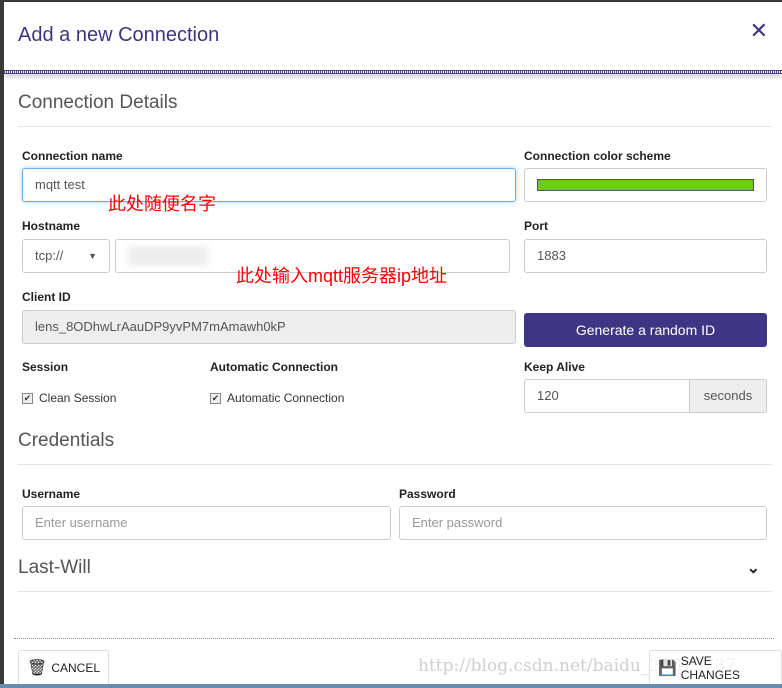 The height and width of the screenshot is (688, 782). Describe the element at coordinates (607, 396) in the screenshot. I see `keep-alive-input: 120` at that location.